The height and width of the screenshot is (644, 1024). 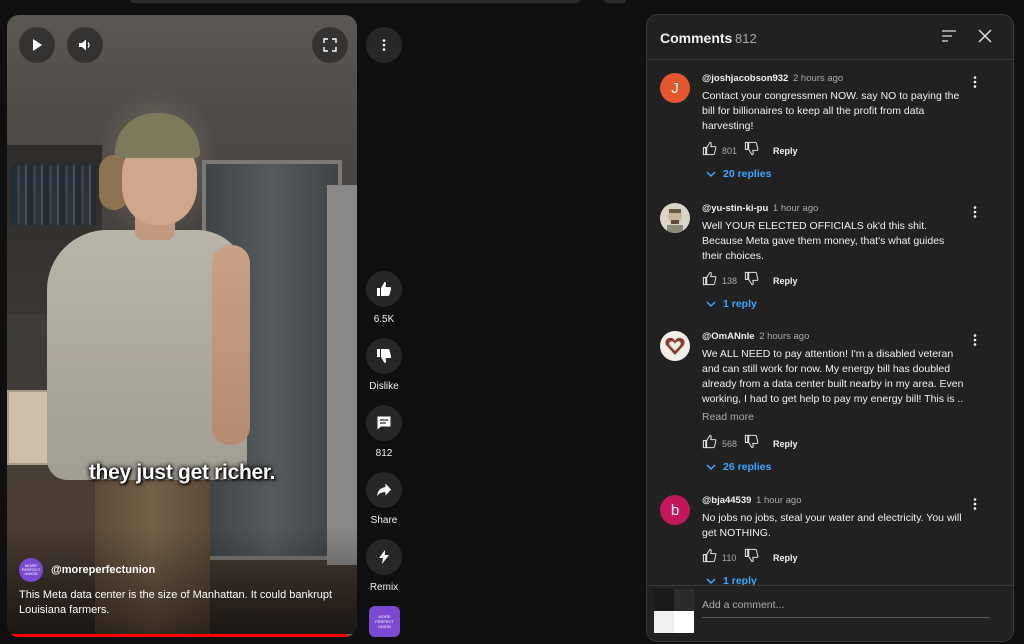 I want to click on replies-count: 1 reply, so click(x=740, y=304).